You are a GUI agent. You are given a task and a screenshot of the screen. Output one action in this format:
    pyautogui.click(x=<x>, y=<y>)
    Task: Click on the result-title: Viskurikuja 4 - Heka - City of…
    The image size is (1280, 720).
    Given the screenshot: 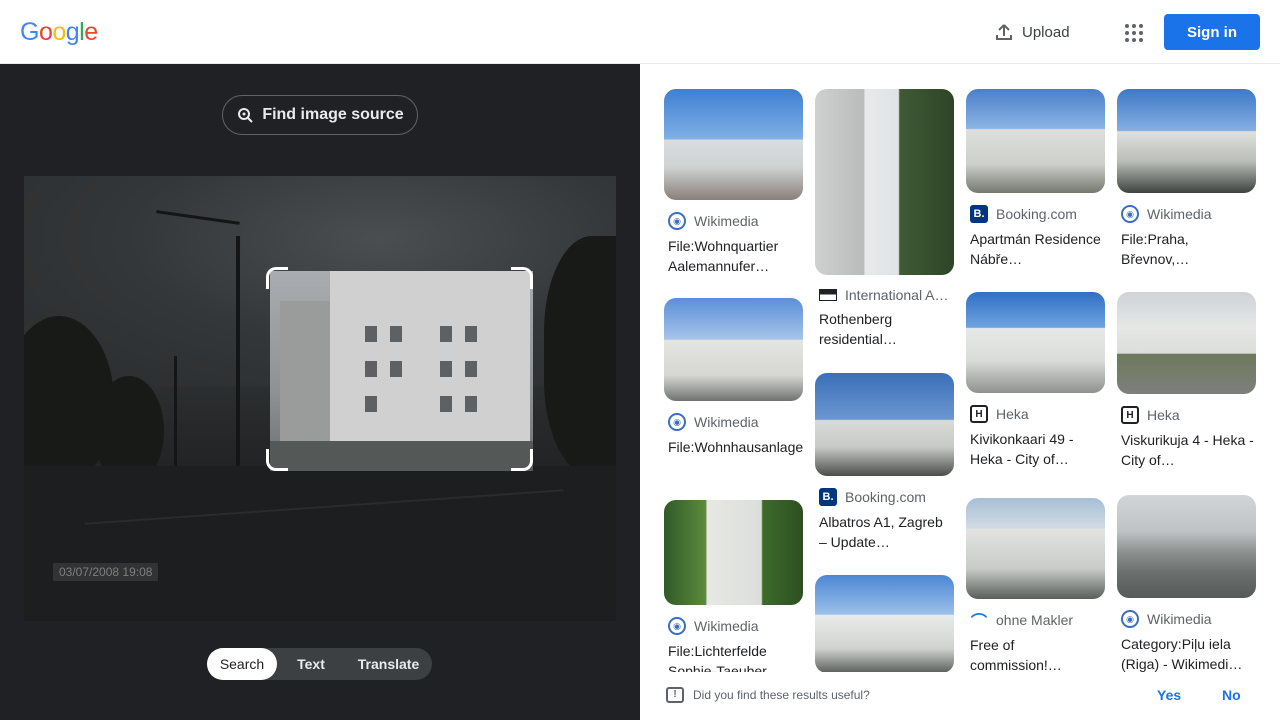 What is the action you would take?
    pyautogui.click(x=1186, y=450)
    